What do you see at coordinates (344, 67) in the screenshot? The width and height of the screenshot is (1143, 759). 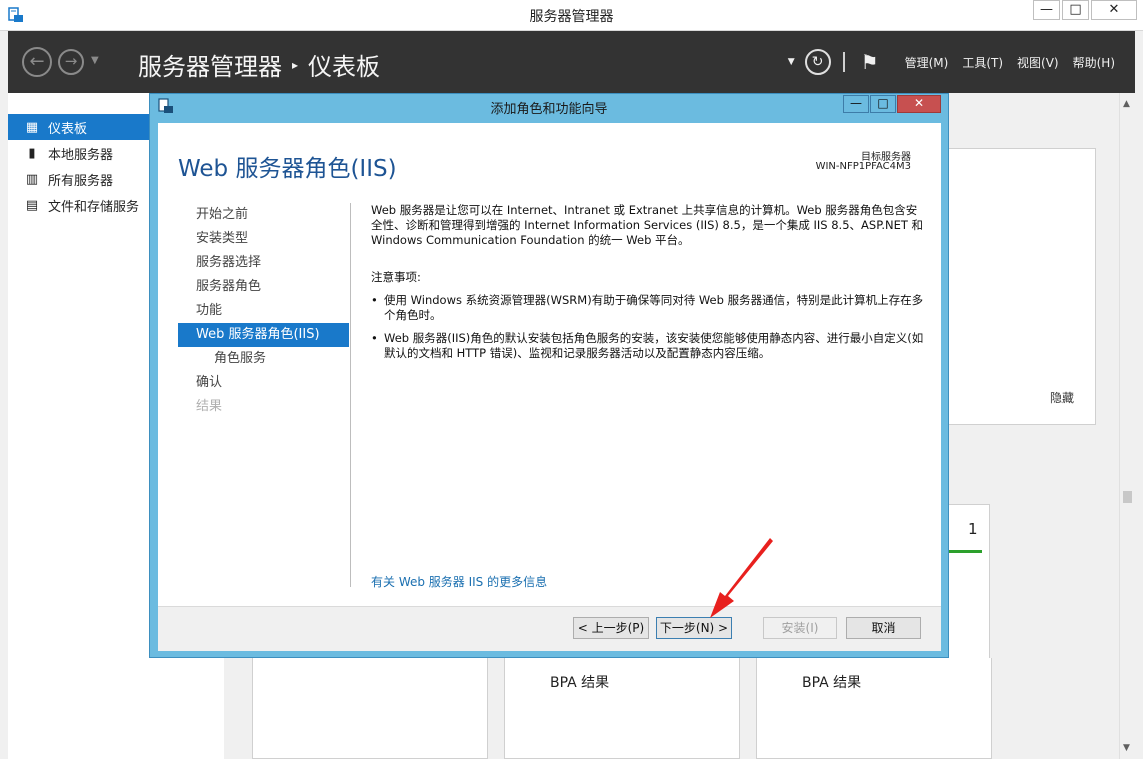 I see `breadcrumb-current: 仪表板` at bounding box center [344, 67].